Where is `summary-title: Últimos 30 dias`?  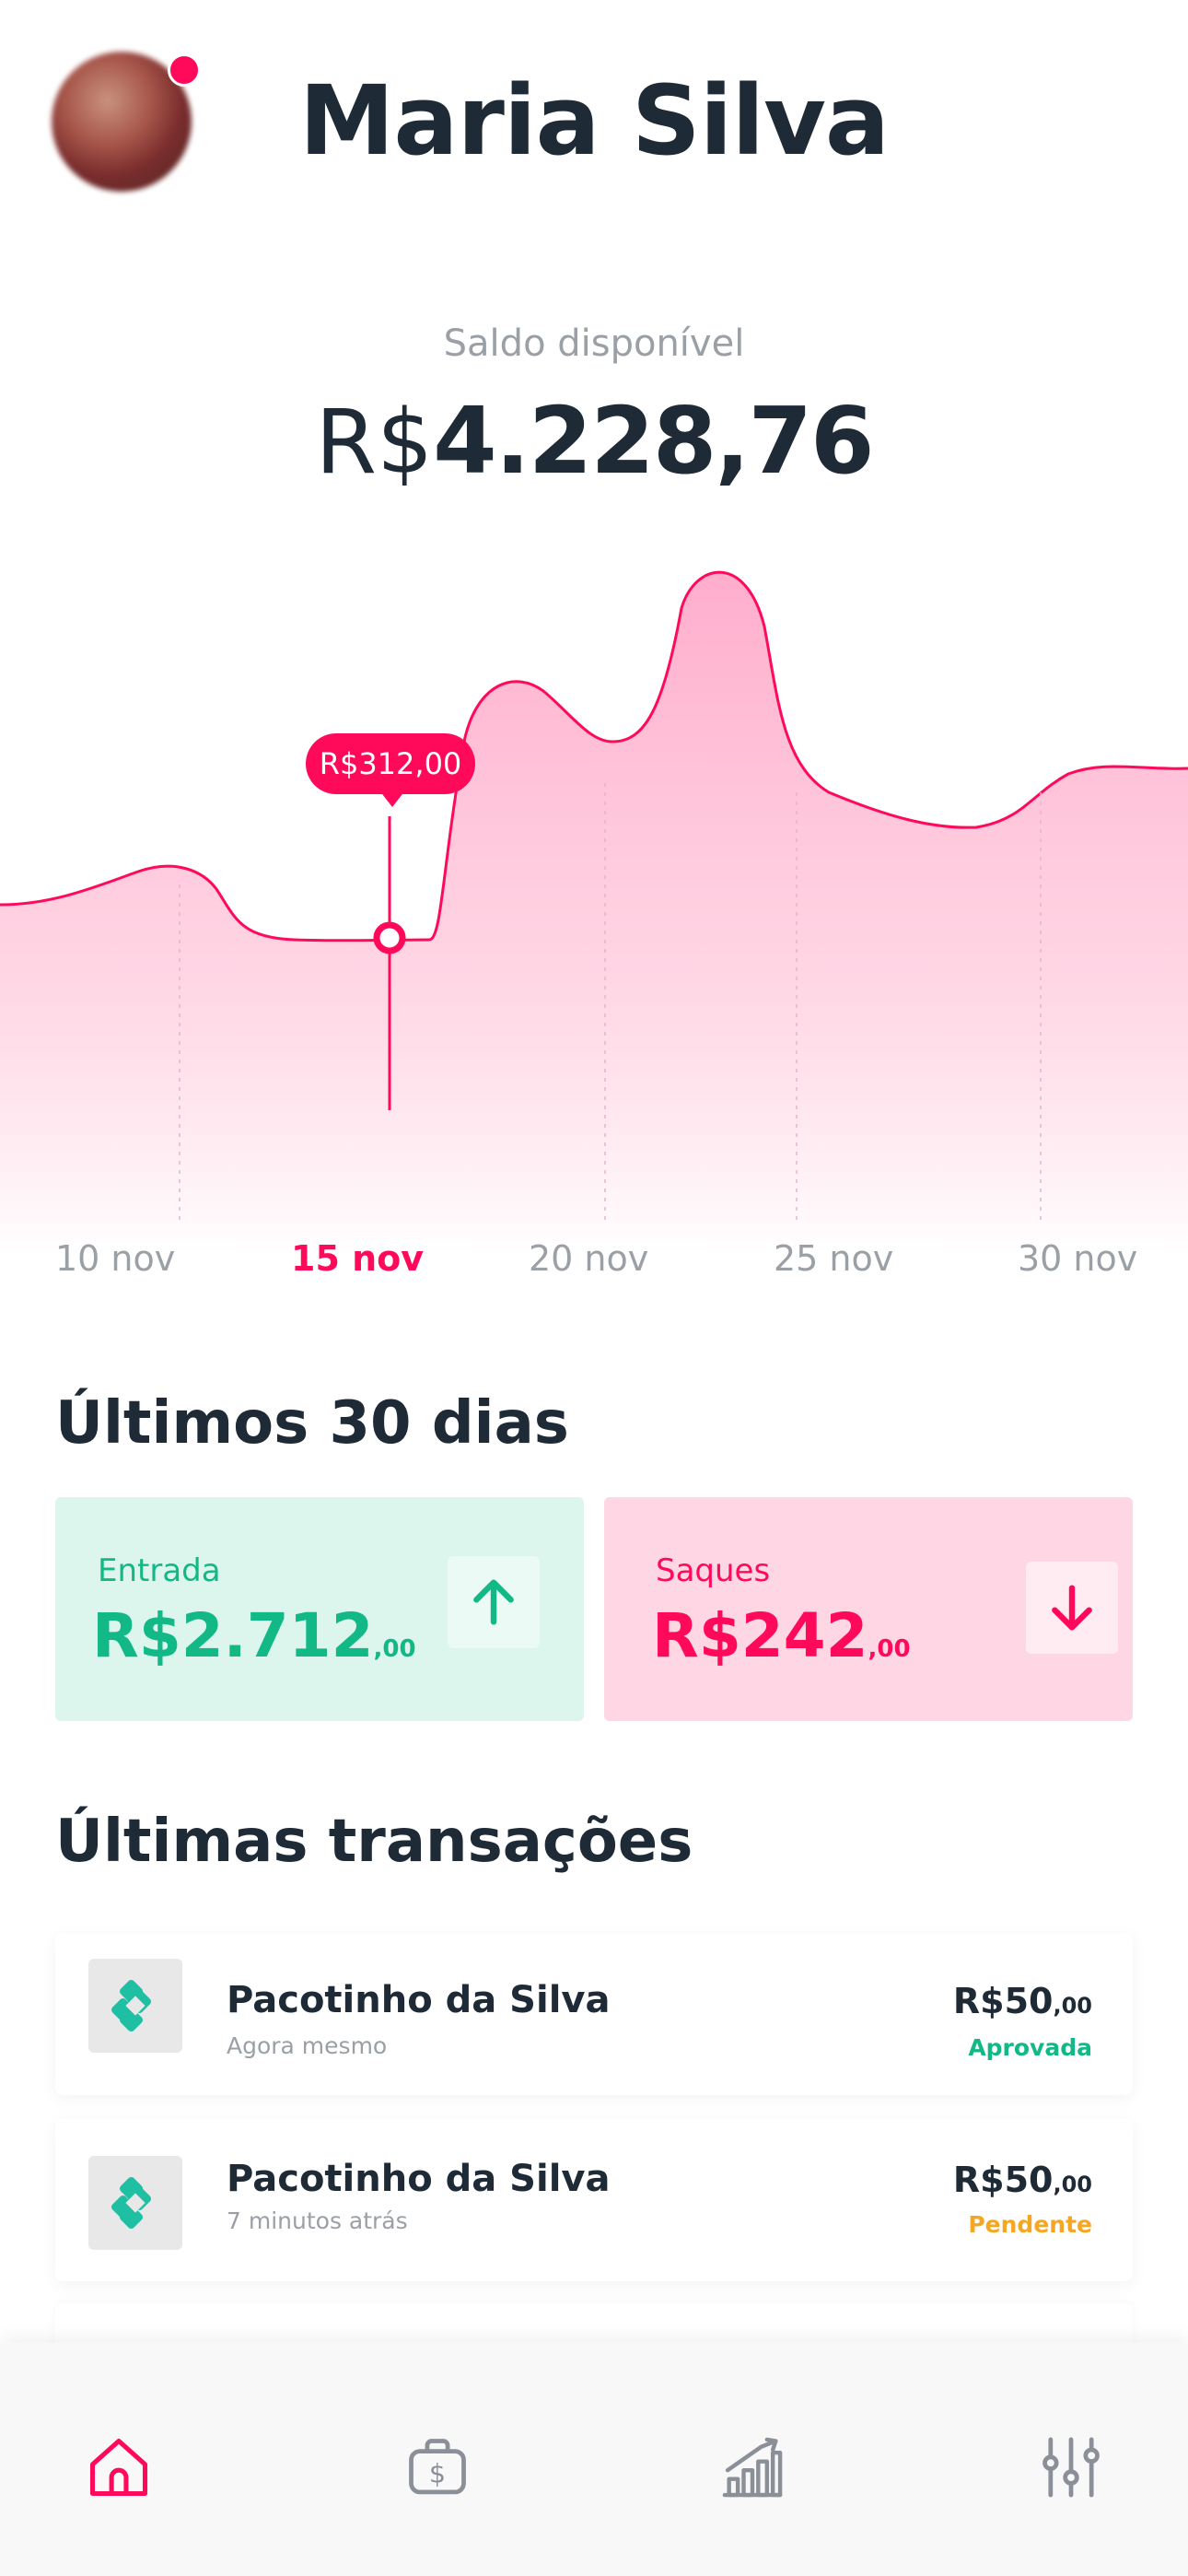 summary-title: Últimos 30 dias is located at coordinates (312, 1423).